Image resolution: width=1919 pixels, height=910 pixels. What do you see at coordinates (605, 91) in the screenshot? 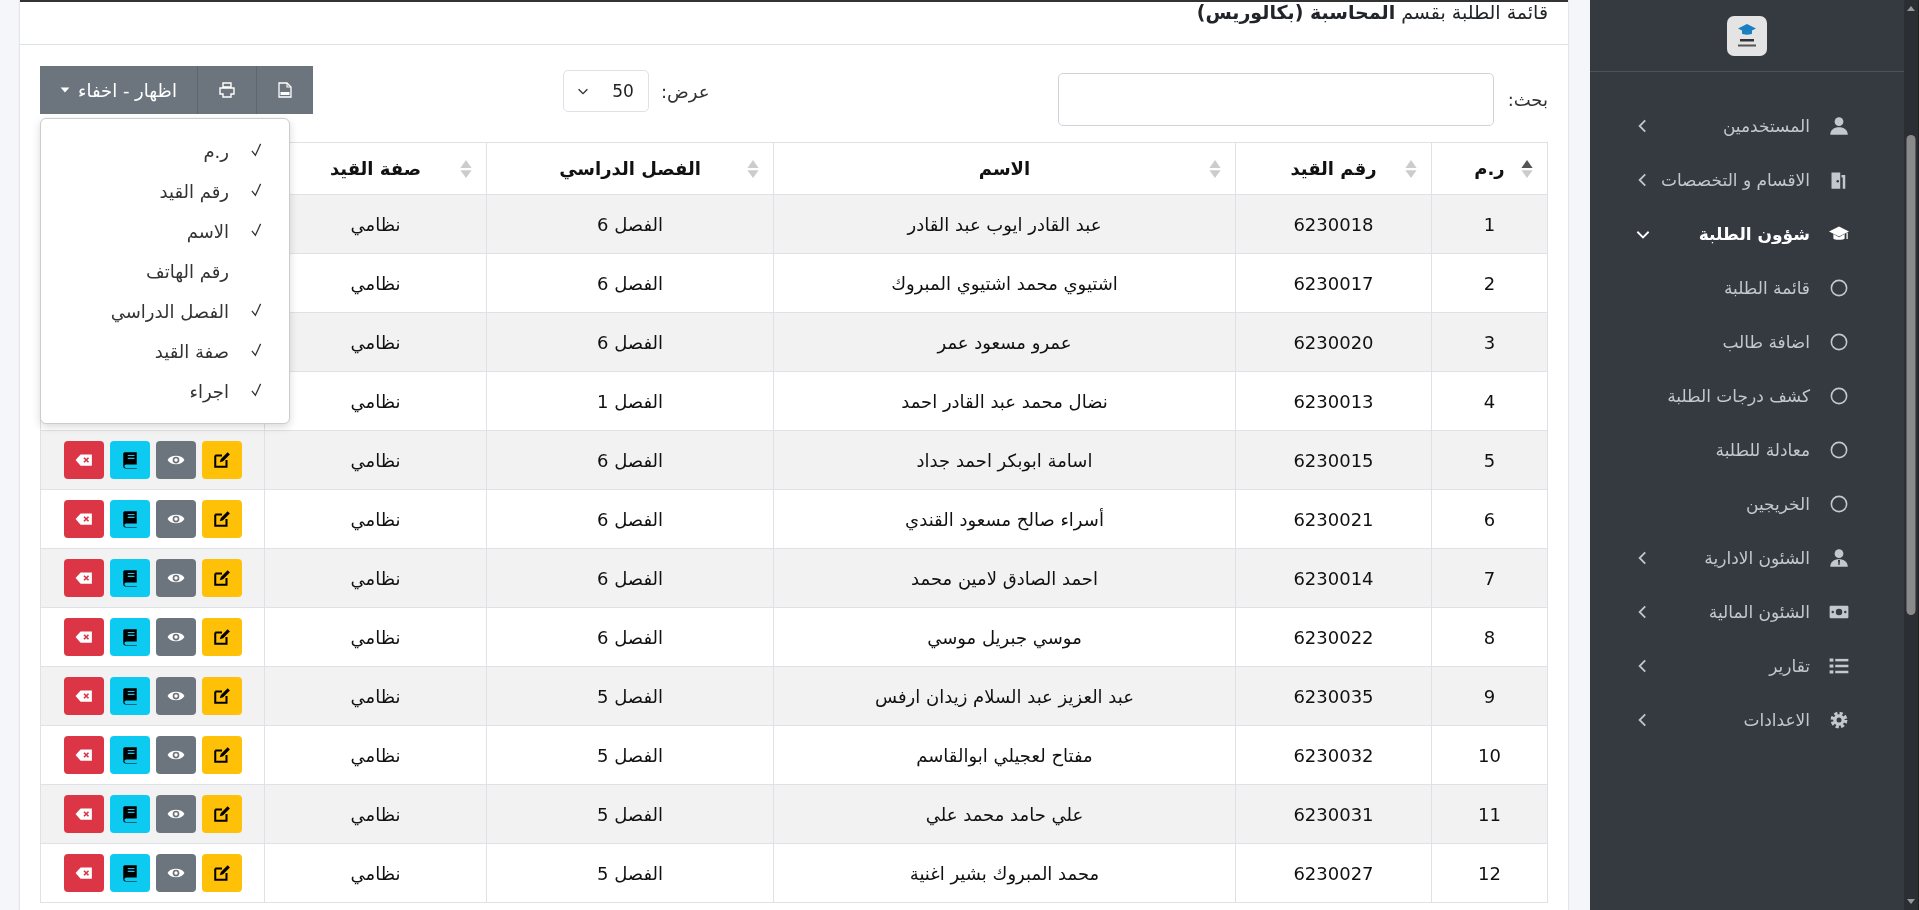
I see `page-length-select: 50` at bounding box center [605, 91].